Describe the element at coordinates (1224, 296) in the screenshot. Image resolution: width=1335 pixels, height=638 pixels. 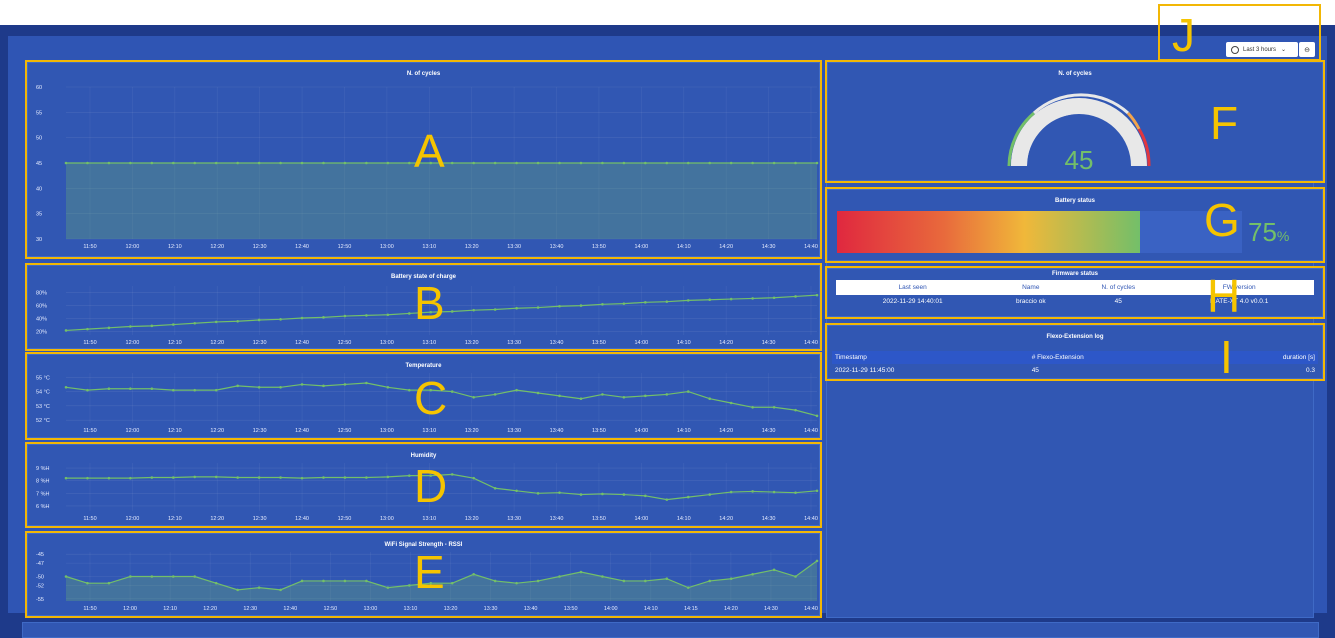
I see `annotation-letter-h: H` at that location.